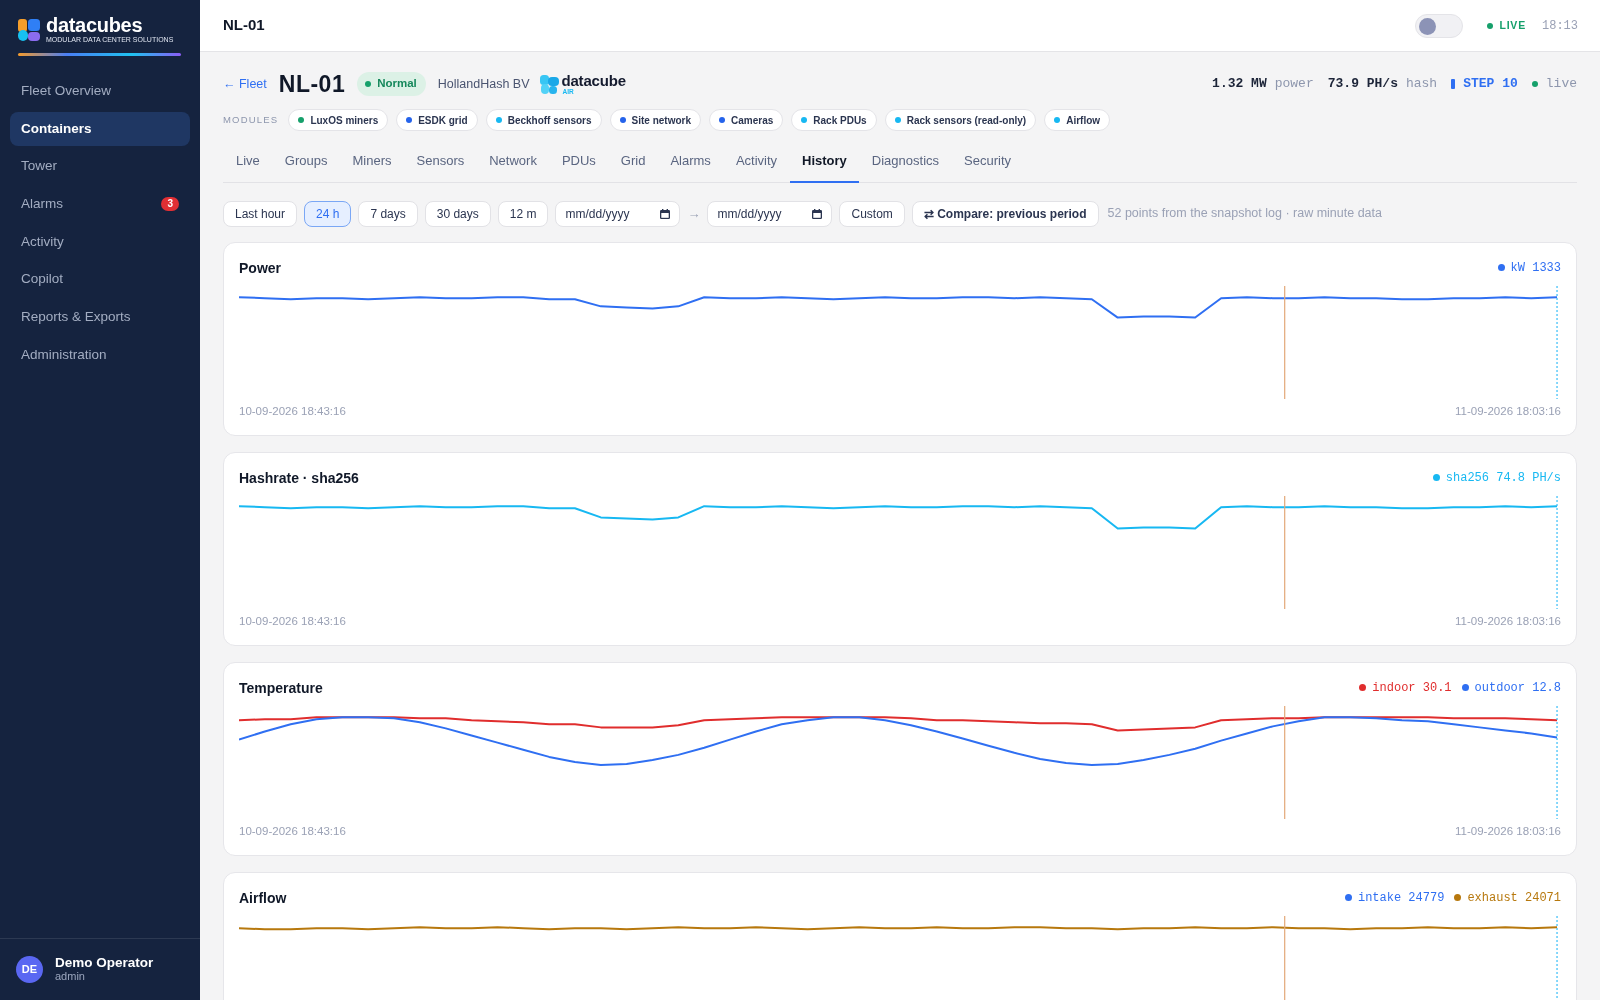 The image size is (1600, 1000). What do you see at coordinates (1561, 84) in the screenshot?
I see `live-label: live` at bounding box center [1561, 84].